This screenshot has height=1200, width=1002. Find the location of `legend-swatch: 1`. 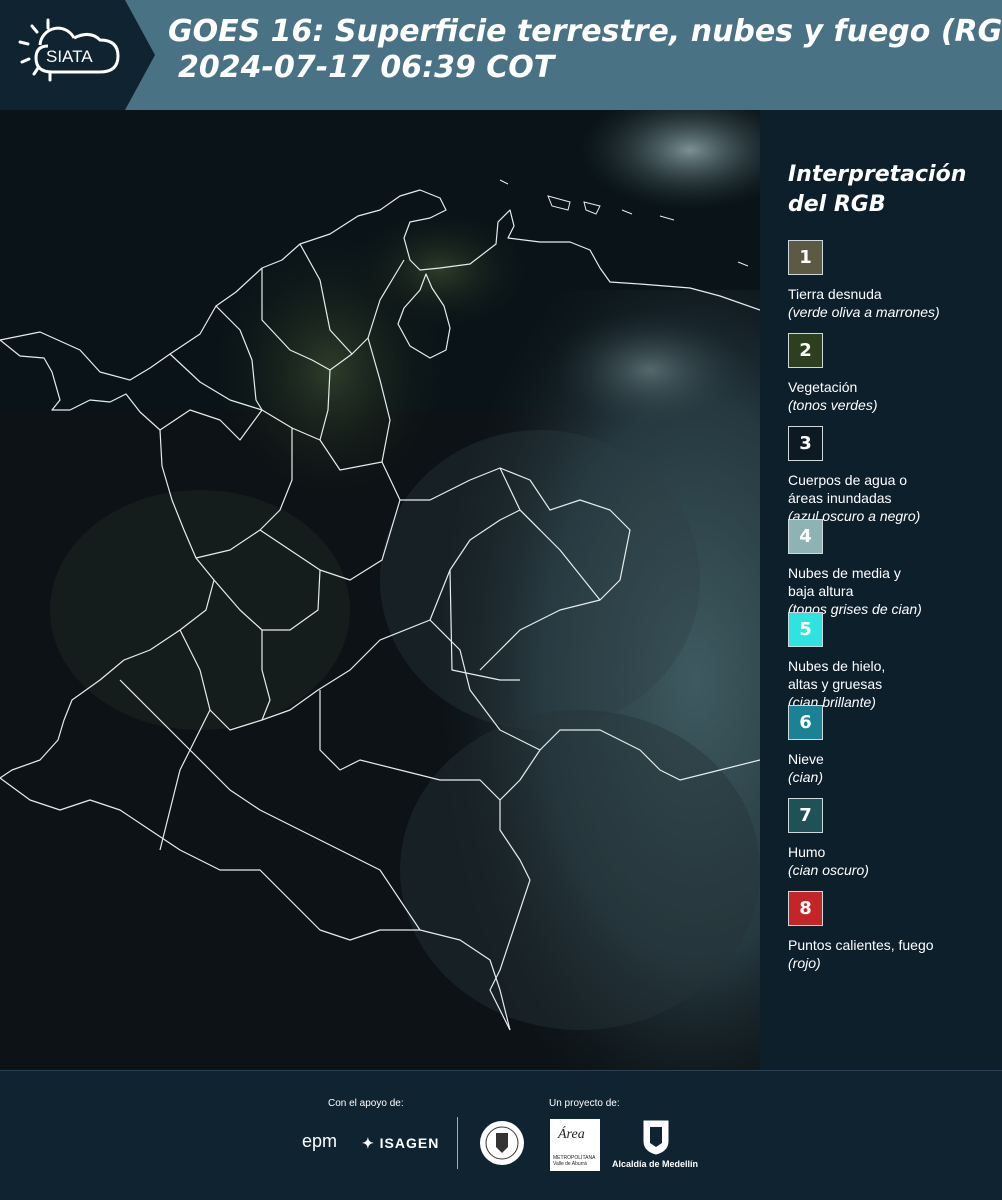

legend-swatch: 1 is located at coordinates (805, 257).